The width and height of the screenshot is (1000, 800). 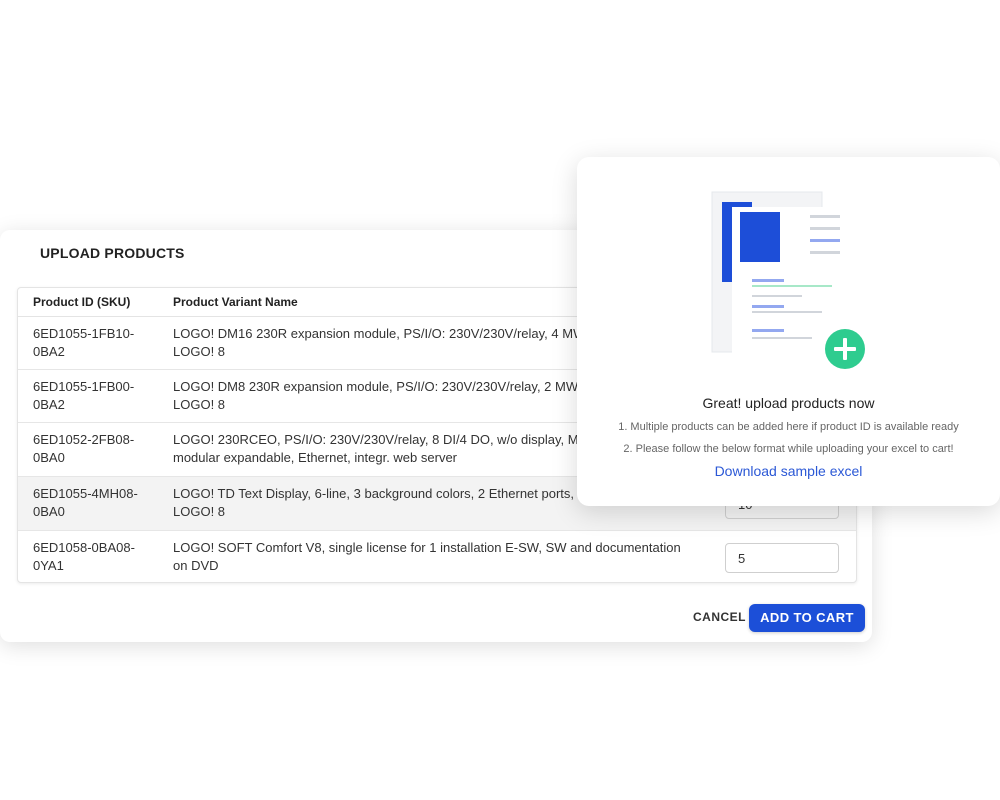 I want to click on upload-title: Great! upload products now, so click(x=788, y=403).